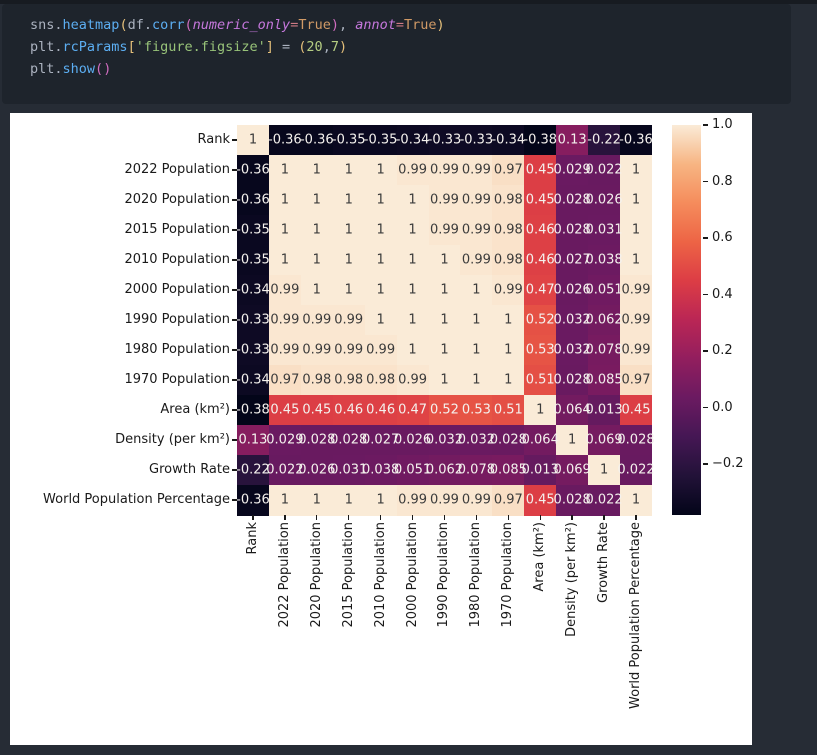  Describe the element at coordinates (508, 170) in the screenshot. I see `heatmap-cell-value: 0.97` at that location.